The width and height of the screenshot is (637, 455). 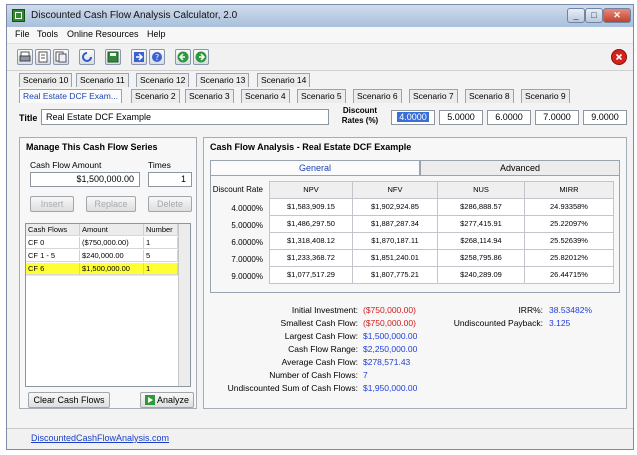 I want to click on tab-general: General, so click(x=315, y=167).